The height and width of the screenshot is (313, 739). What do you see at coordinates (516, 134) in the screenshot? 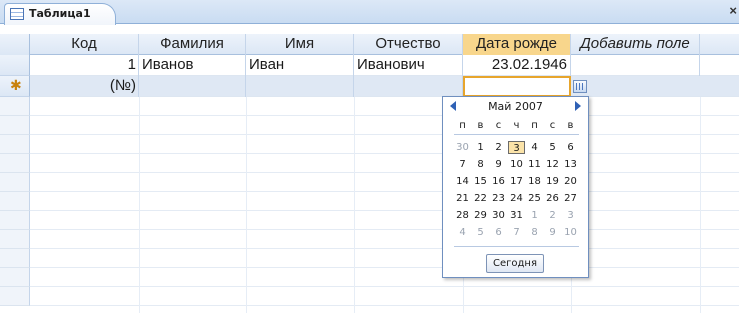
I see `divider` at bounding box center [516, 134].